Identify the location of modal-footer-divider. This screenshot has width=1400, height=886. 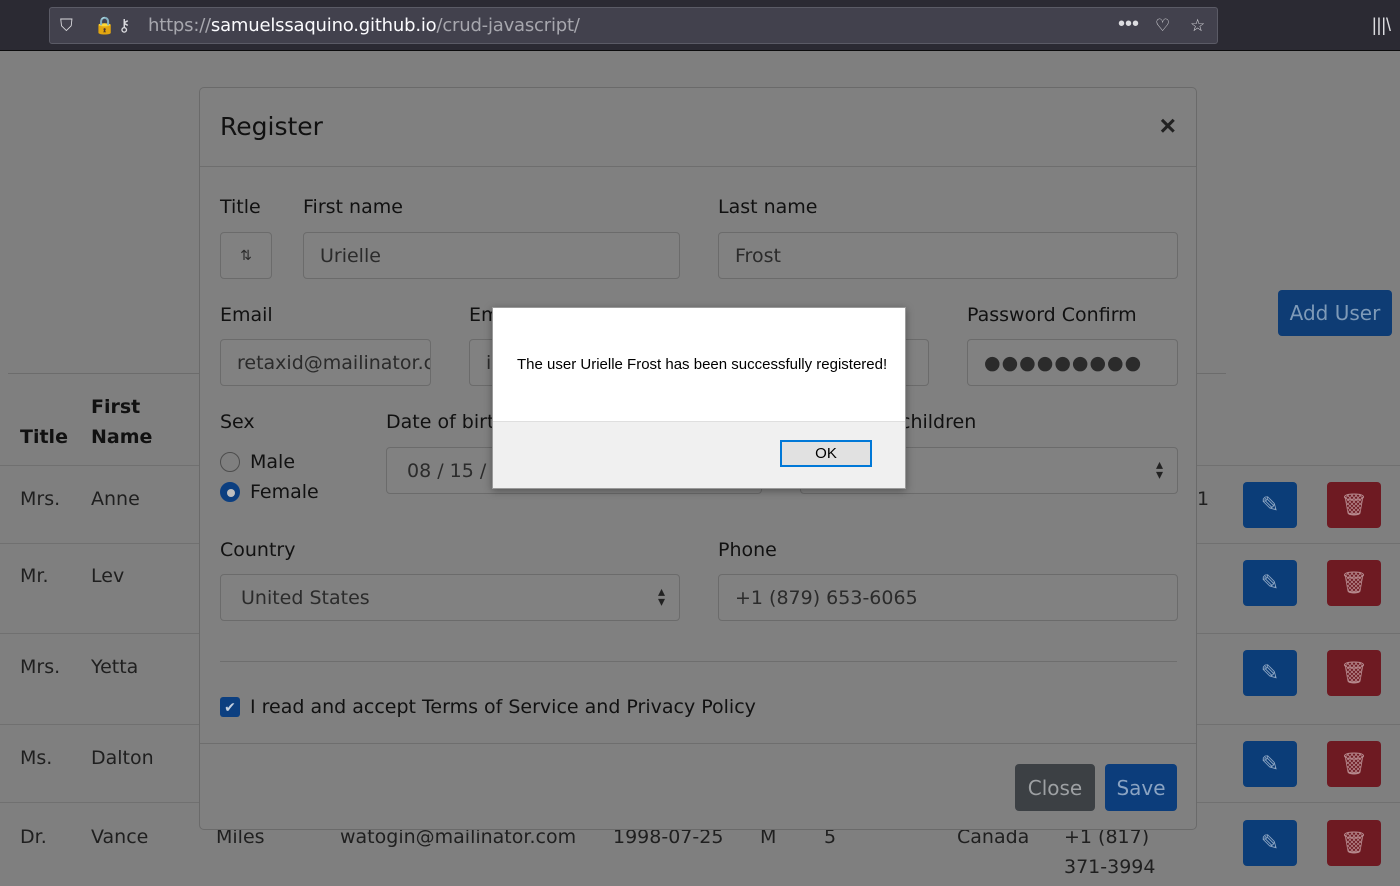
(698, 743).